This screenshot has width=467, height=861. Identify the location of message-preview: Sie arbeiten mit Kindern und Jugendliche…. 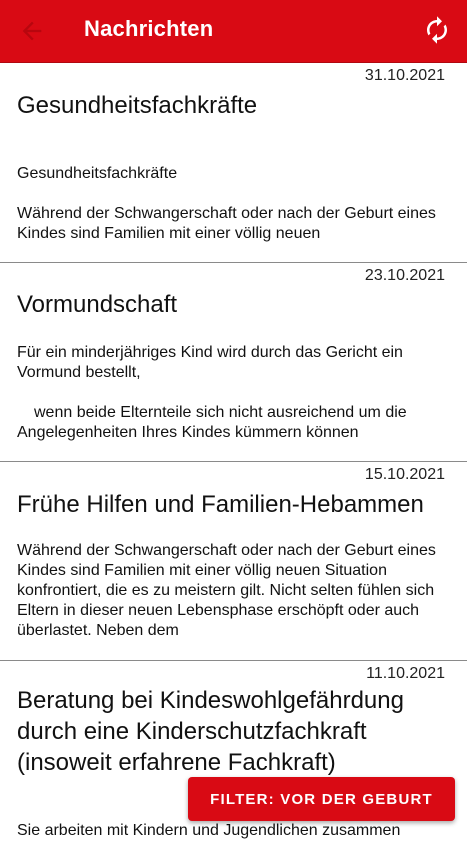
(227, 831).